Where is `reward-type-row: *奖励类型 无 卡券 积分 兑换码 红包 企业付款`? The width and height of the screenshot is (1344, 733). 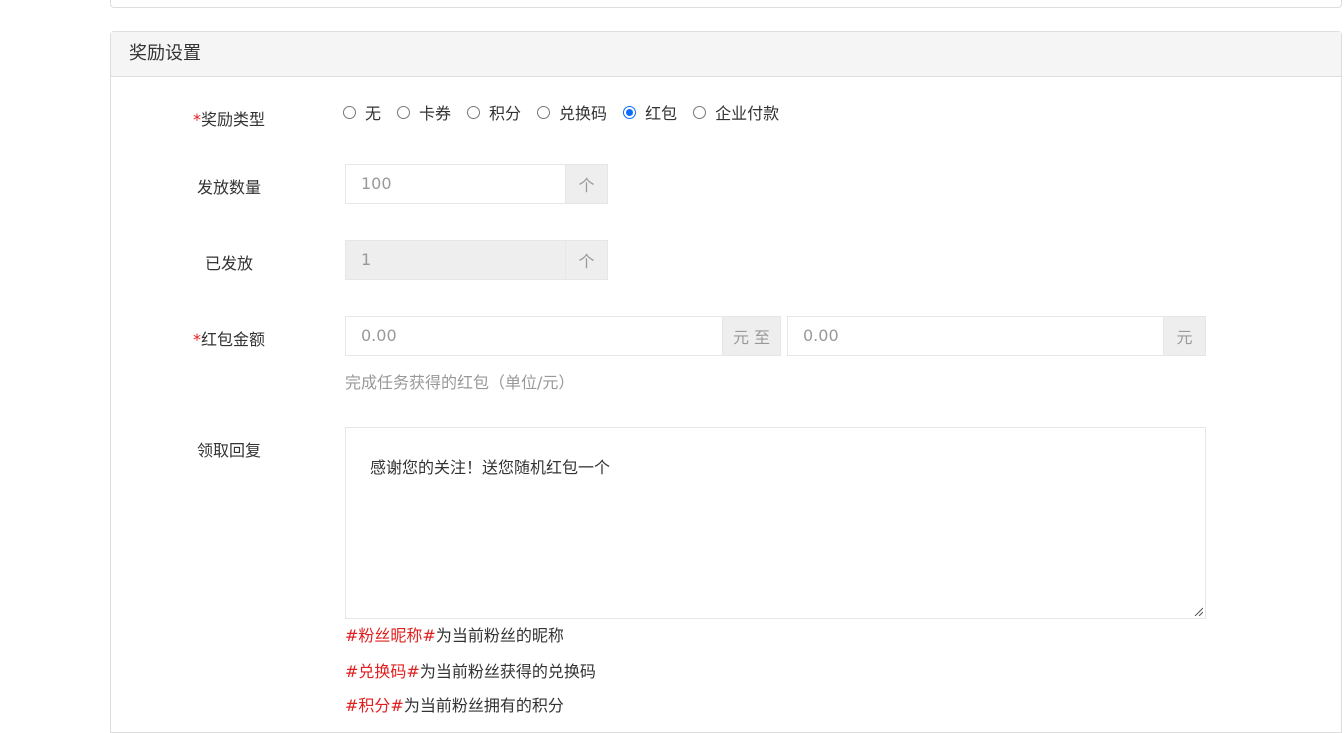
reward-type-row: *奖励类型 无 卡券 积分 兑换码 红包 企业付款 is located at coordinates (726, 114).